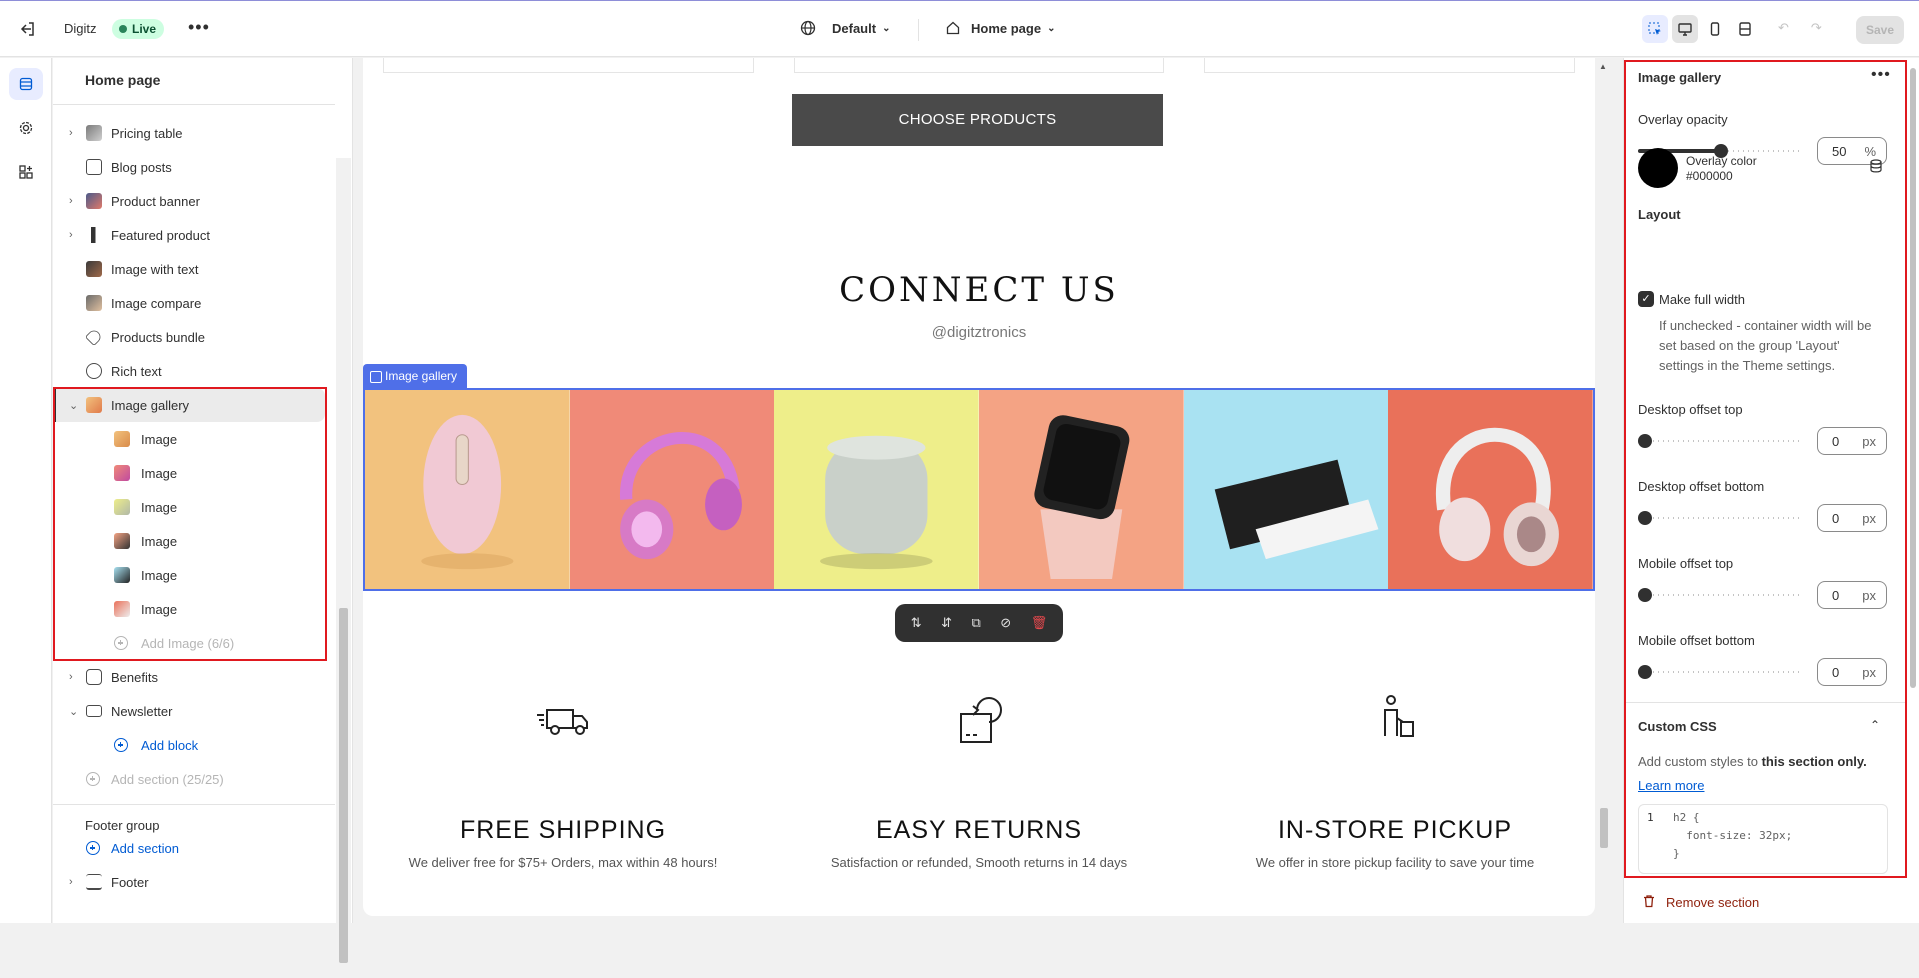  I want to click on social-handle: @digitztronics, so click(979, 332).